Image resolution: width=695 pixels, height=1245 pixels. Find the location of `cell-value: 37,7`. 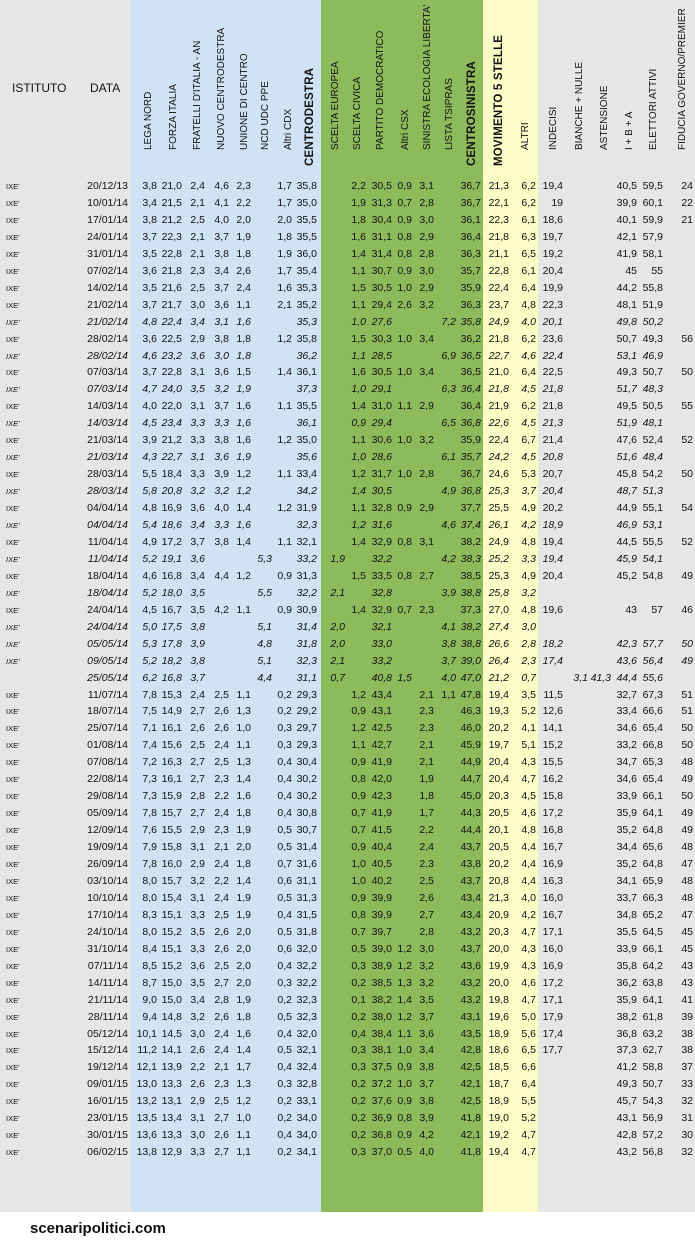

cell-value: 37,7 is located at coordinates (470, 508).